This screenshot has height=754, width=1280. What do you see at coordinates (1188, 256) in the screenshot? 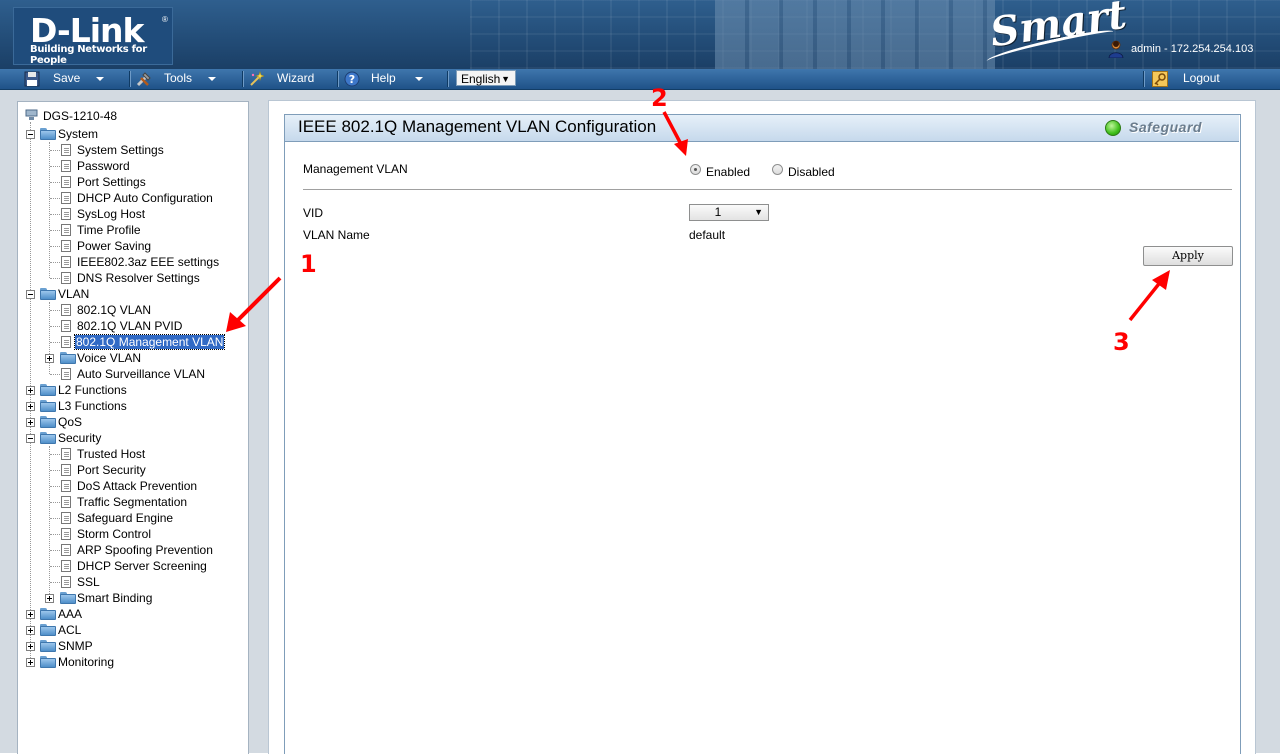
I see `apply-button: Apply` at bounding box center [1188, 256].